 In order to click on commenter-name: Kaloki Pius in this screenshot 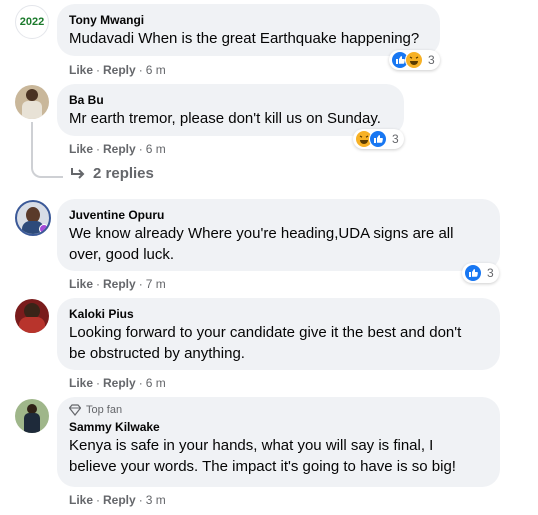, I will do `click(278, 314)`.